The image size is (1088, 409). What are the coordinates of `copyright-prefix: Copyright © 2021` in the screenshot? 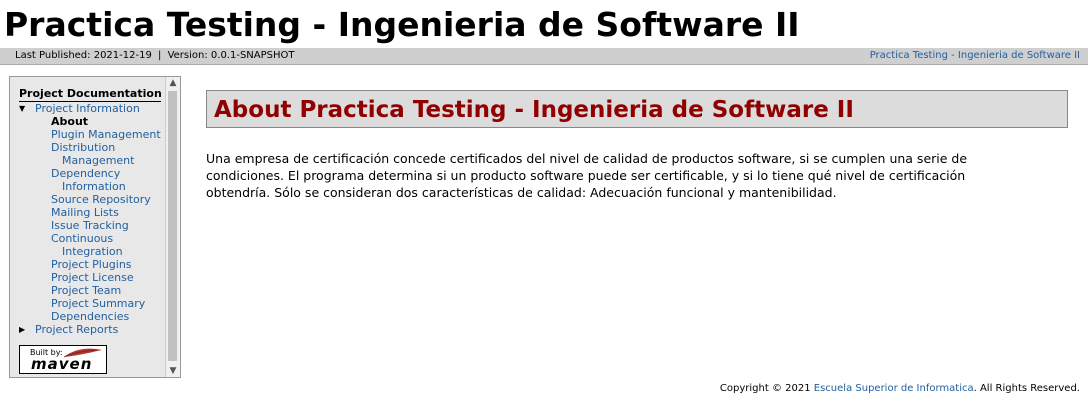 It's located at (766, 388).